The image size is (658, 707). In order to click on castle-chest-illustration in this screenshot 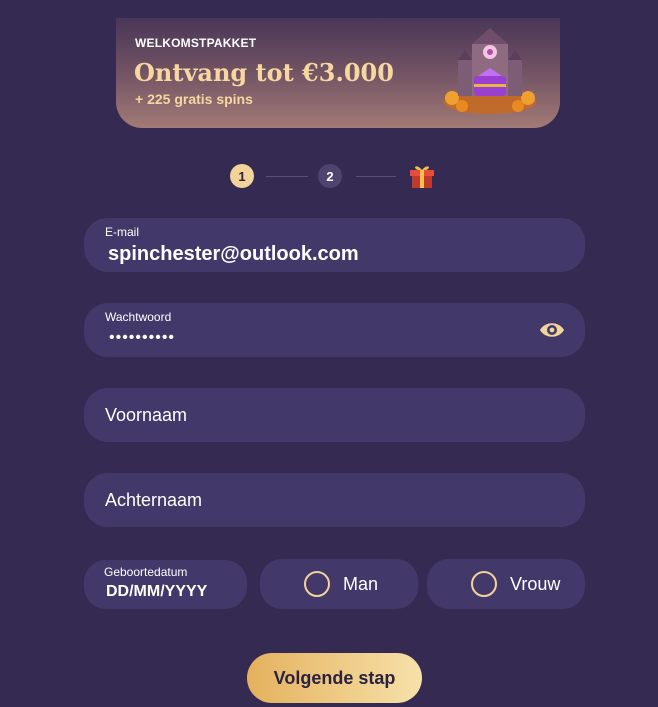, I will do `click(490, 71)`.